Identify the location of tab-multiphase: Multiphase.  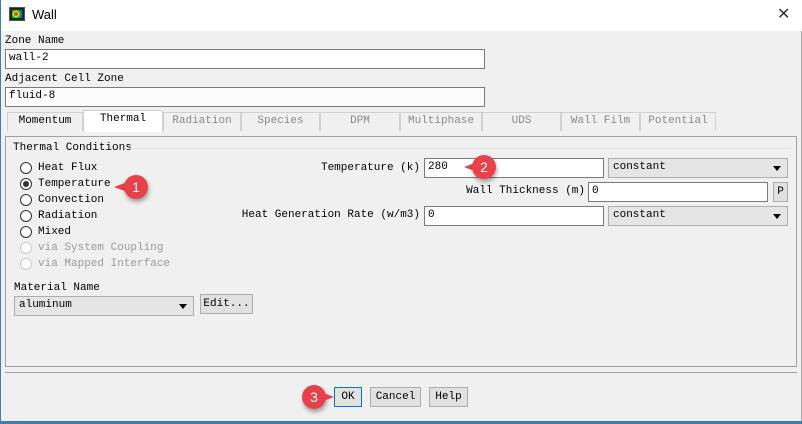
(441, 121).